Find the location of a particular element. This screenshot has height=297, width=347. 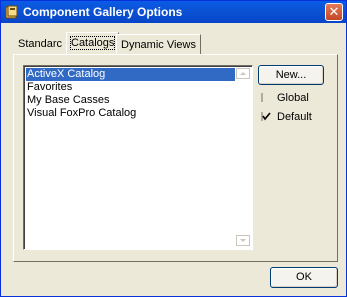

tab-catalogs: Catalogs is located at coordinates (93, 43).